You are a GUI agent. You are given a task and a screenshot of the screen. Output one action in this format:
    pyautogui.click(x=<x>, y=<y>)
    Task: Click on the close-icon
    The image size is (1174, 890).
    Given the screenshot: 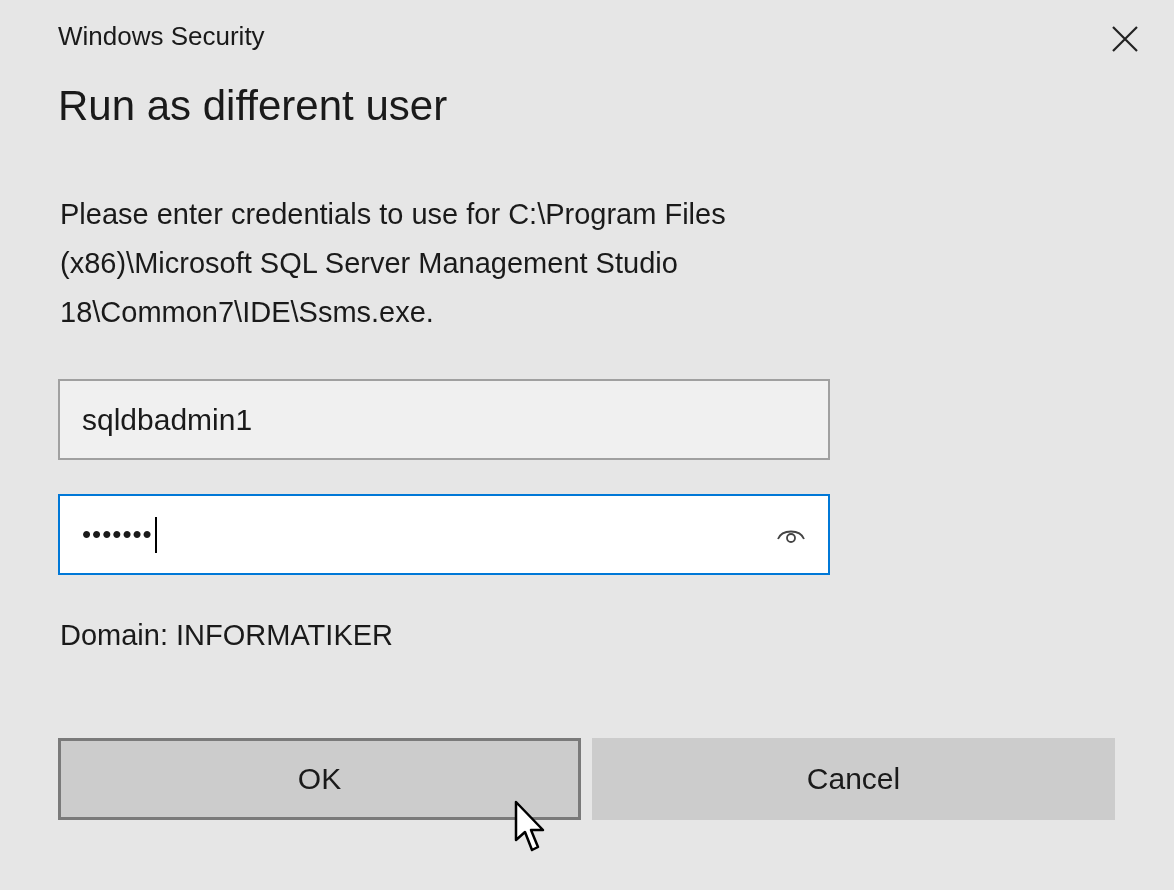 What is the action you would take?
    pyautogui.click(x=1125, y=39)
    